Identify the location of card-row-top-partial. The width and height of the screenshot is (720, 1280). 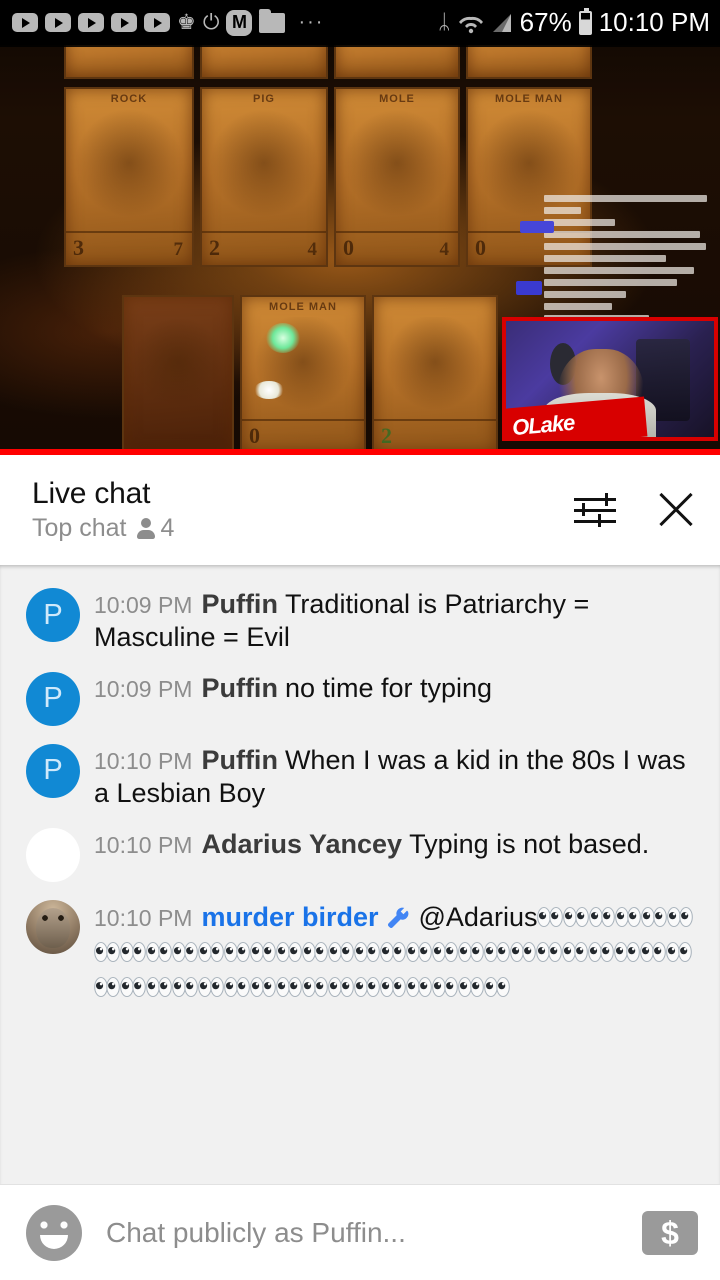
(328, 62).